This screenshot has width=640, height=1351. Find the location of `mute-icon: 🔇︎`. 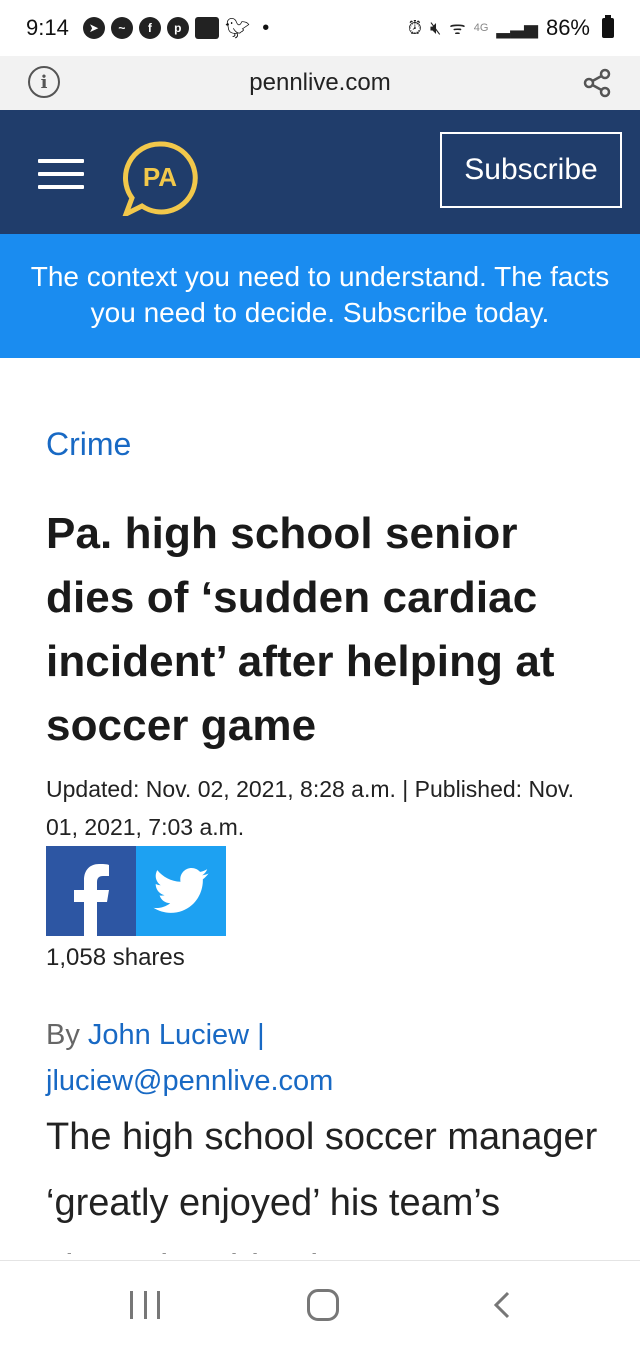

mute-icon: 🔇︎ is located at coordinates (435, 27).